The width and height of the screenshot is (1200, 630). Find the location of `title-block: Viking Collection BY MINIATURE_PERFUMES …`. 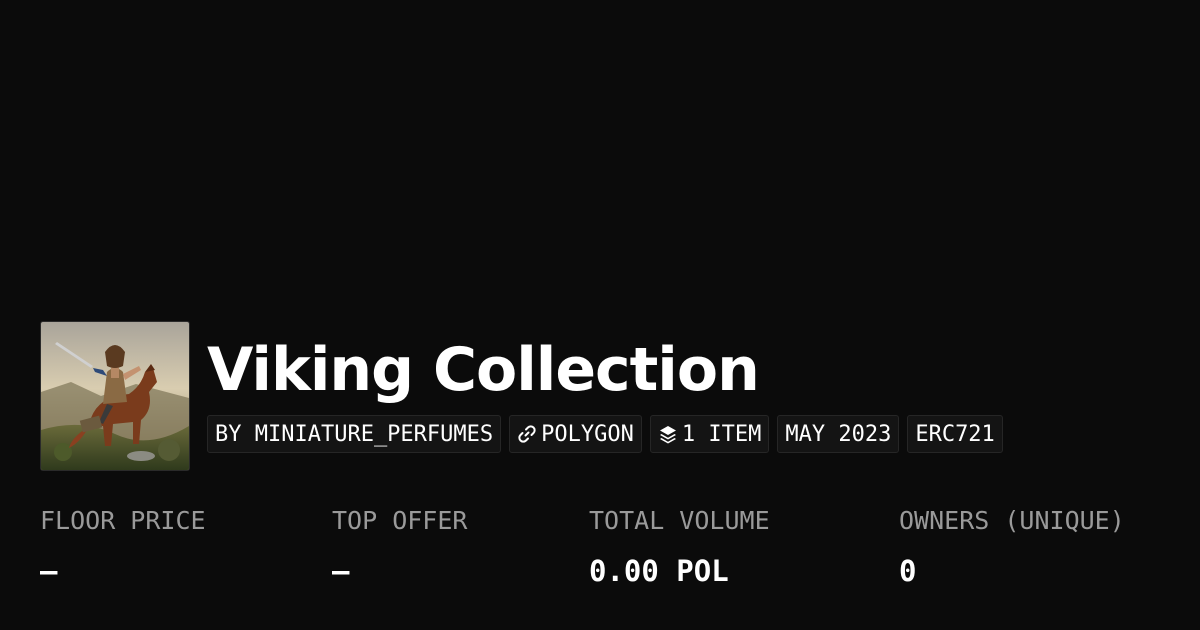

title-block: Viking Collection BY MINIATURE_PERFUMES … is located at coordinates (605, 387).